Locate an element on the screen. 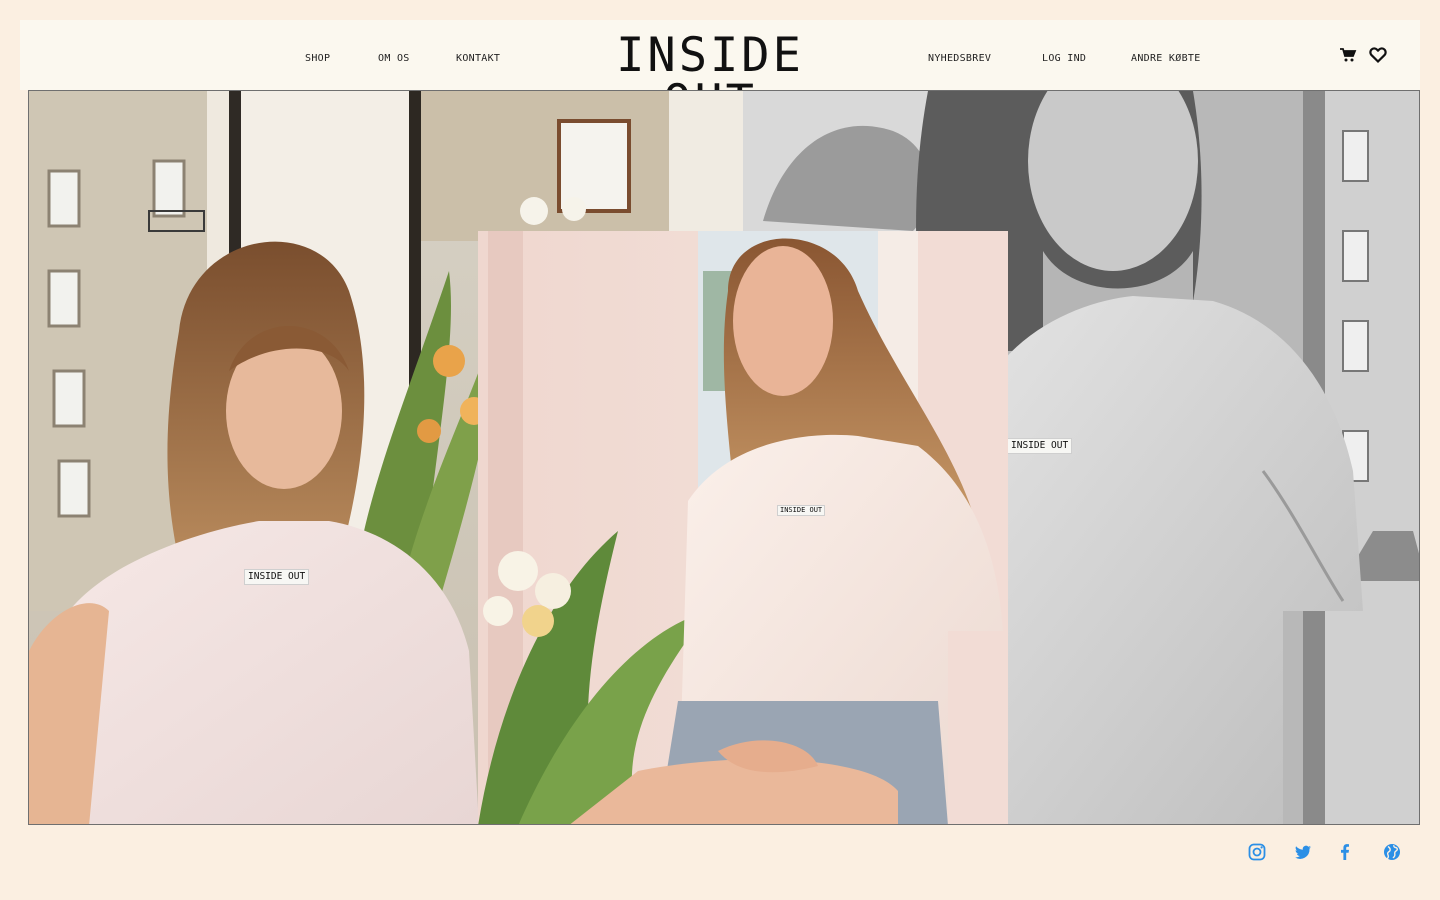  nav-om-os: OM OS is located at coordinates (394, 58).